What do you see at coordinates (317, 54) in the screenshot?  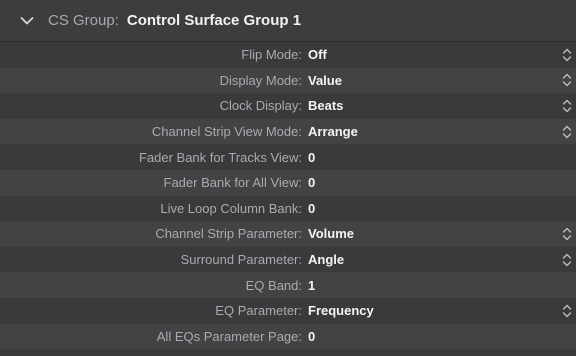 I see `param-value: Off` at bounding box center [317, 54].